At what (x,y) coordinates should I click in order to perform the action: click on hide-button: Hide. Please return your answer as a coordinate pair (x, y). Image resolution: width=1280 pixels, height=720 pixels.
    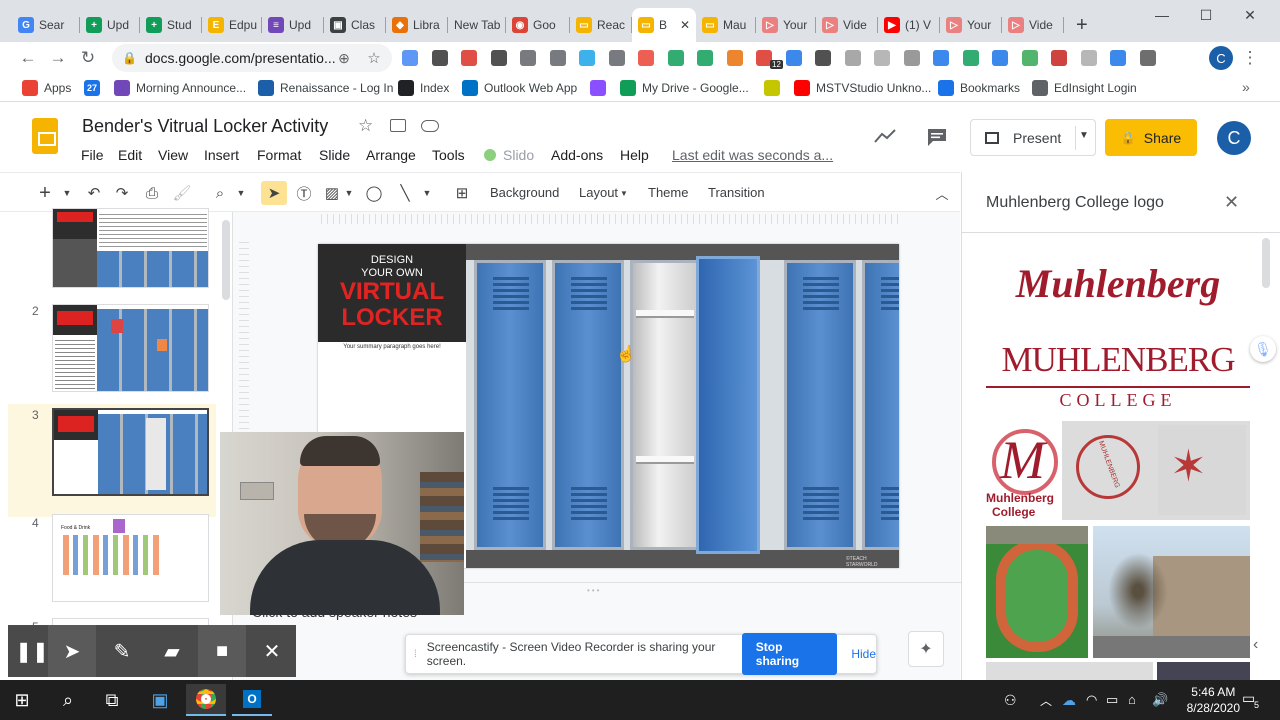
    Looking at the image, I should click on (863, 654).